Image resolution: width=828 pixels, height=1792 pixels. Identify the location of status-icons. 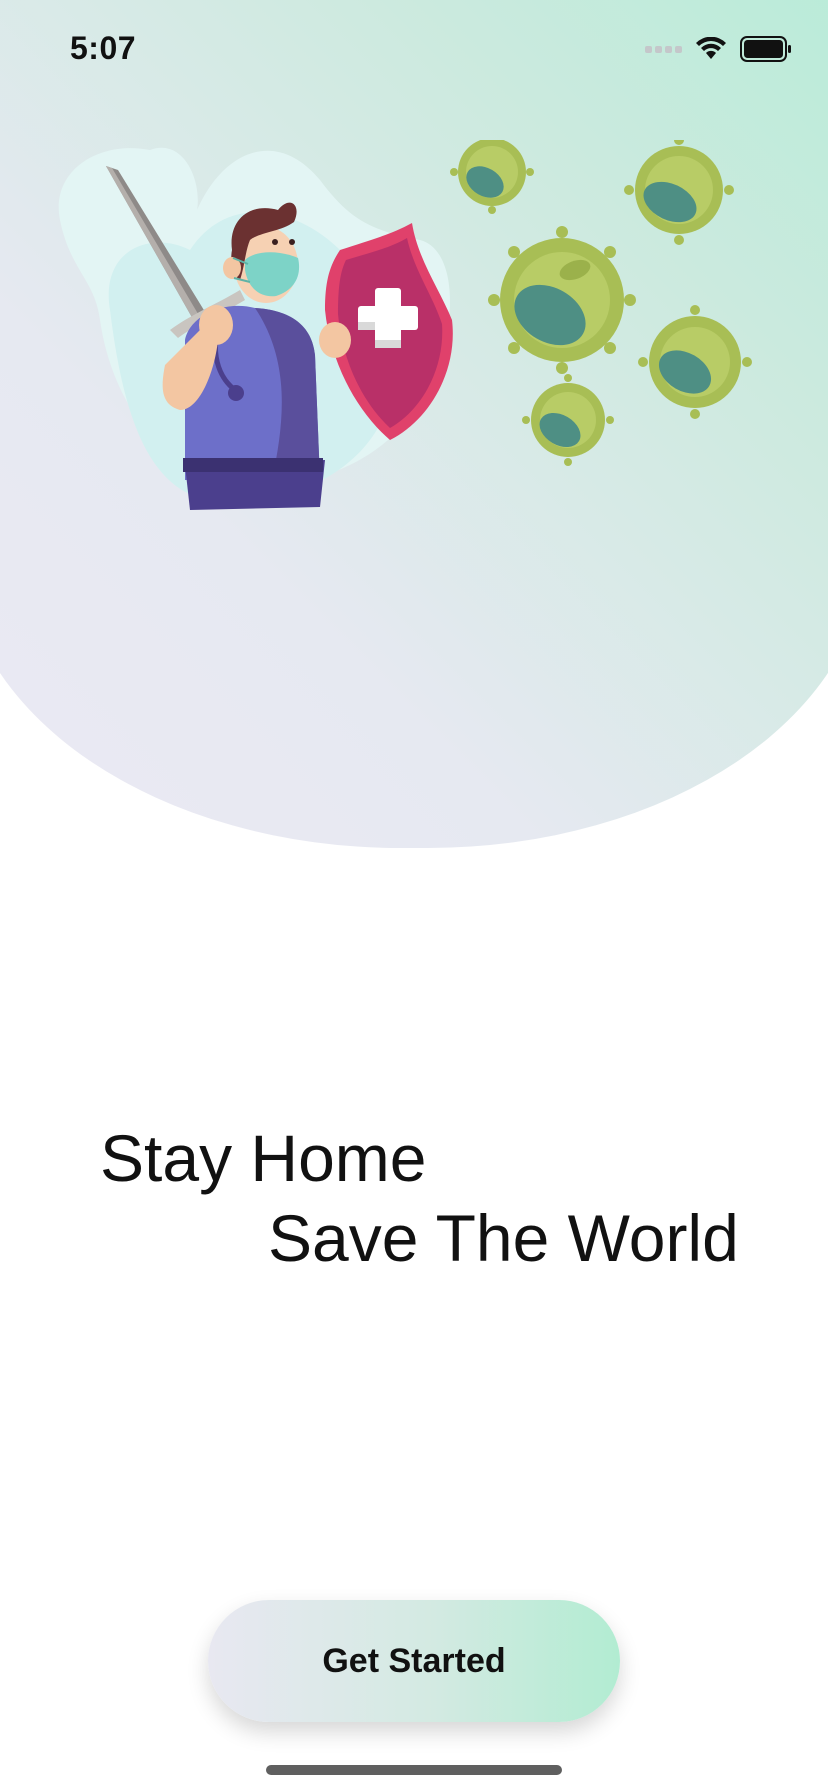
(718, 49).